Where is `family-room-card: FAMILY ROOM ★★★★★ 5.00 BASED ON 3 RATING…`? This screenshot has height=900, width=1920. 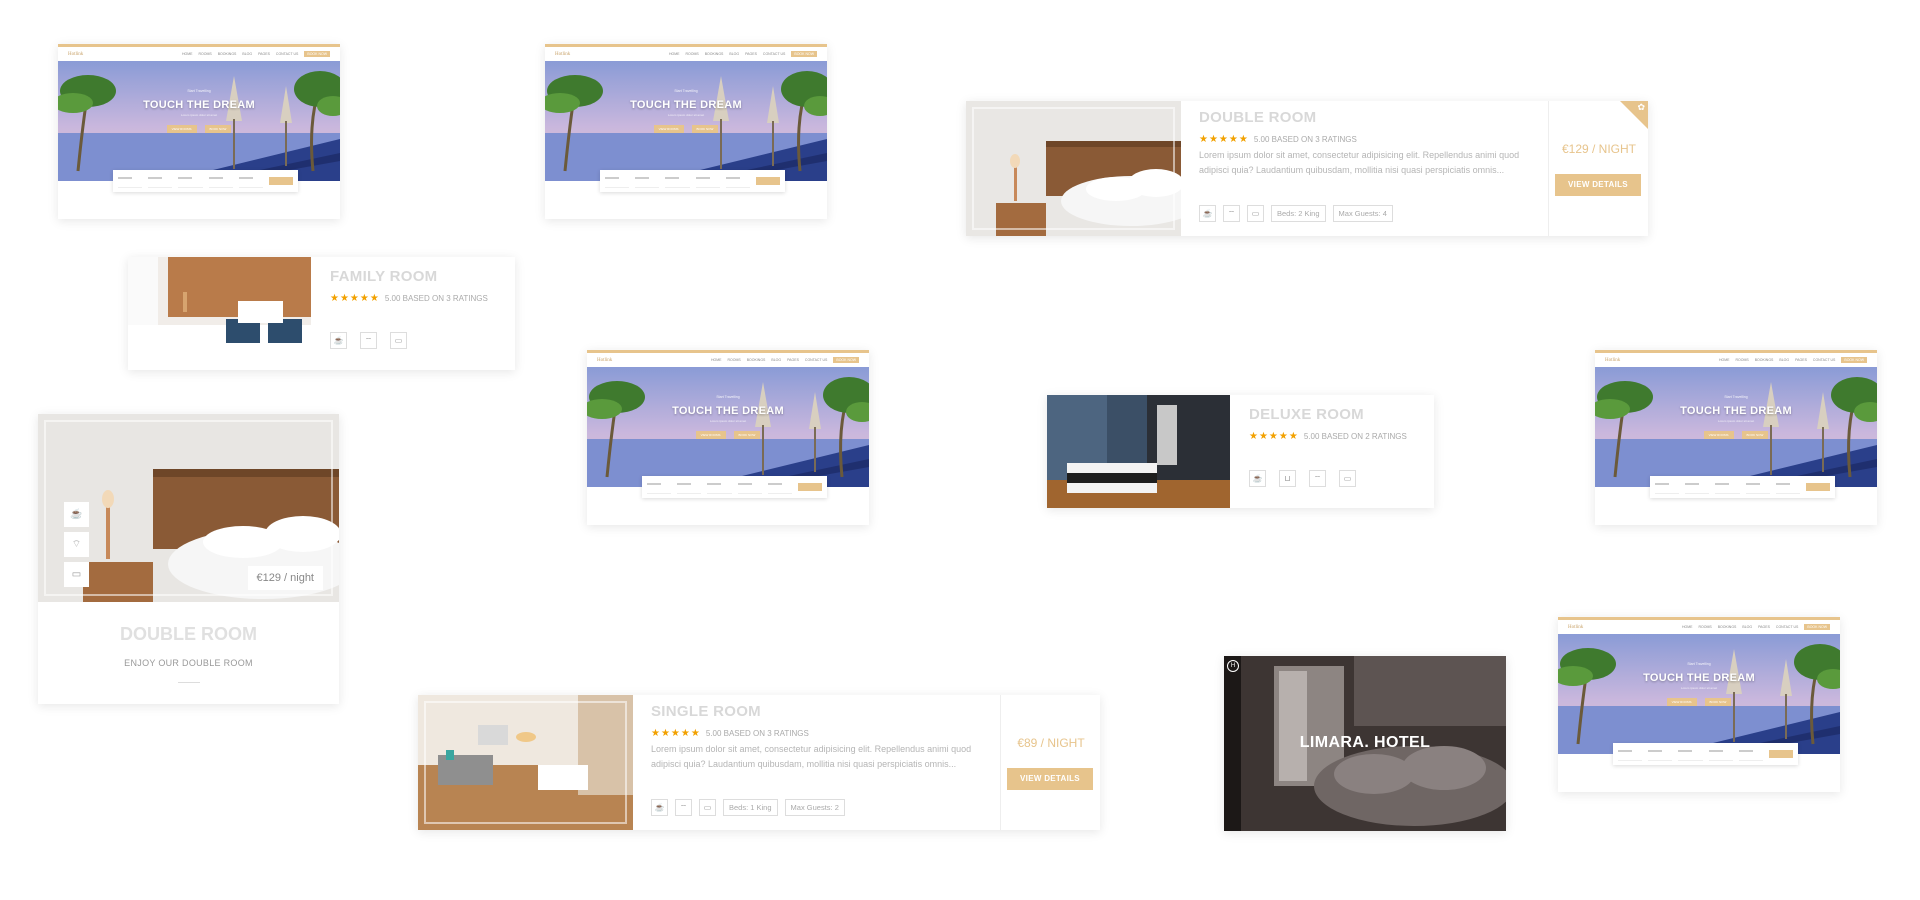
family-room-card: FAMILY ROOM ★★★★★ 5.00 BASED ON 3 RATING… is located at coordinates (321, 313).